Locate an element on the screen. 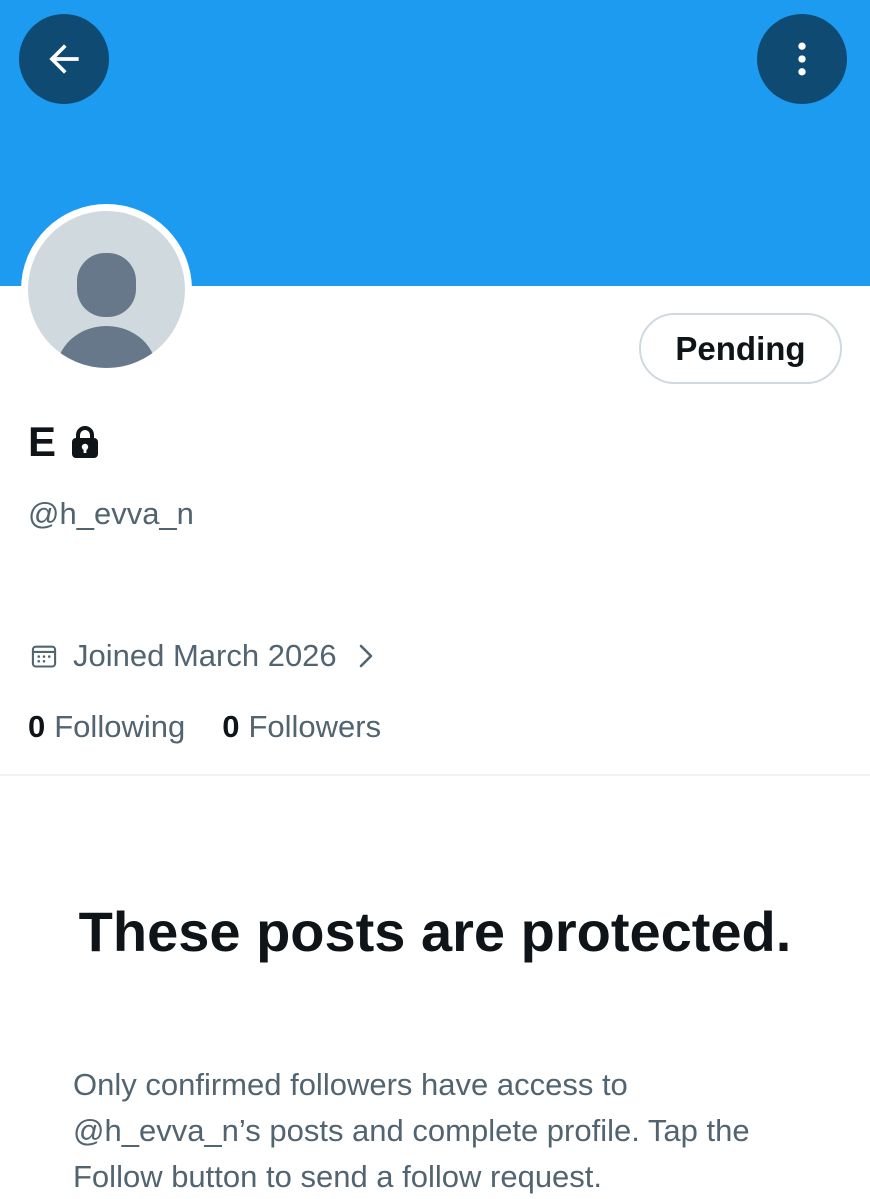 The width and height of the screenshot is (870, 1199). chevron-right-icon is located at coordinates (366, 656).